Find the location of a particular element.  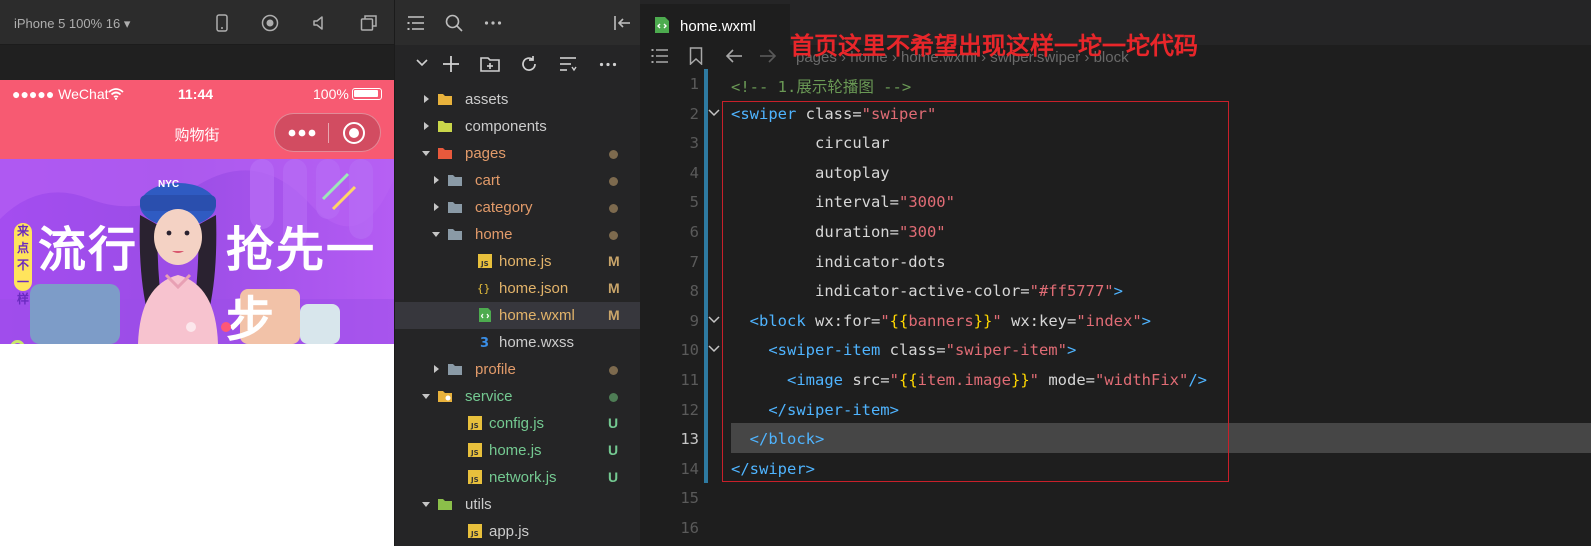

tree-item-home-js: JS home.js M is located at coordinates (518, 261).